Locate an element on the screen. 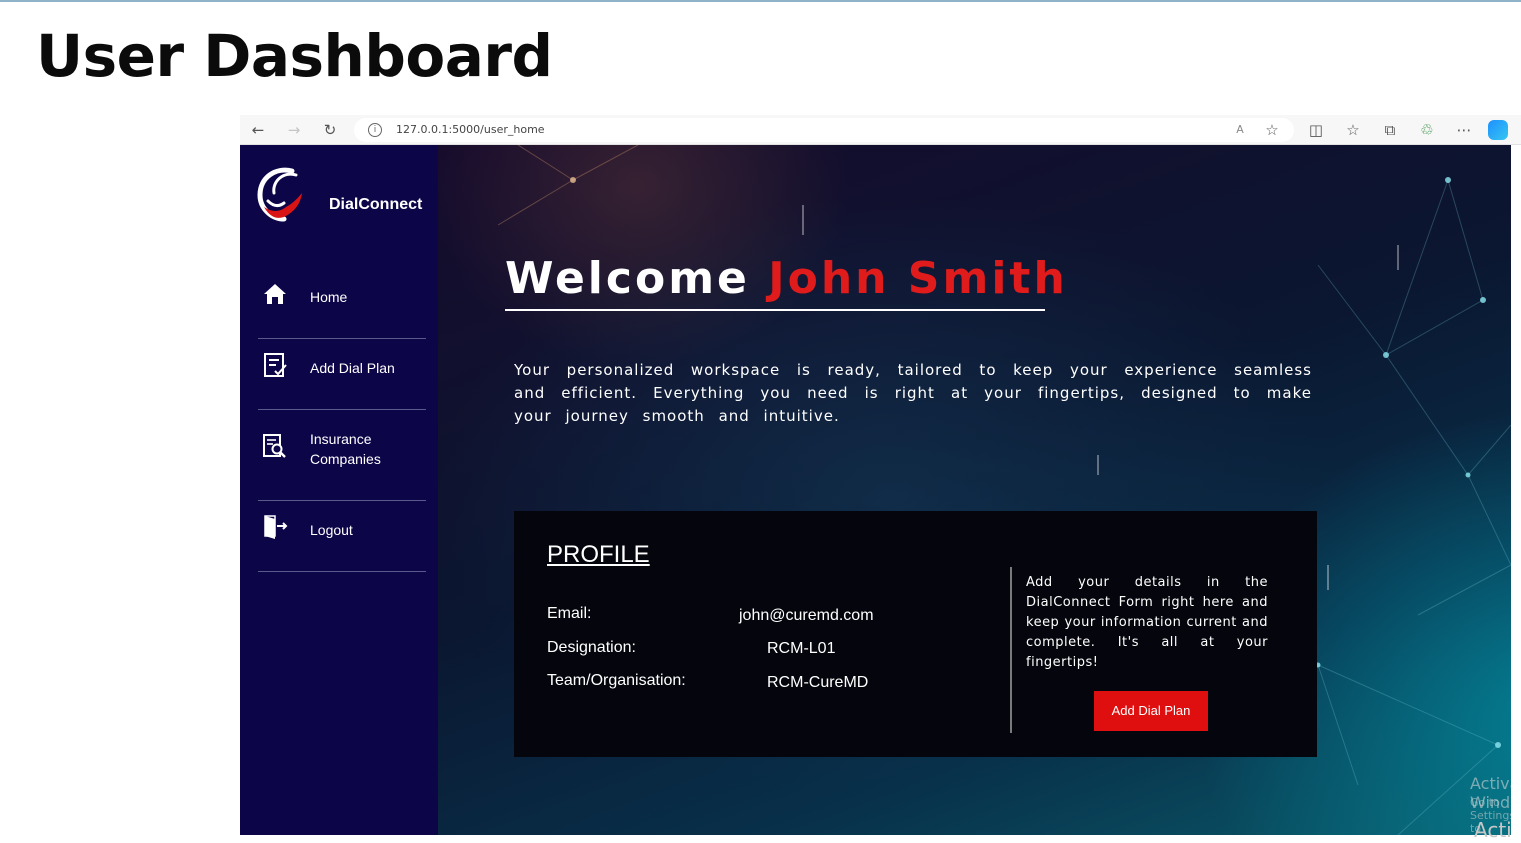 The width and height of the screenshot is (1521, 843). add-dial-plan-button: Add Dial Plan is located at coordinates (1151, 711).